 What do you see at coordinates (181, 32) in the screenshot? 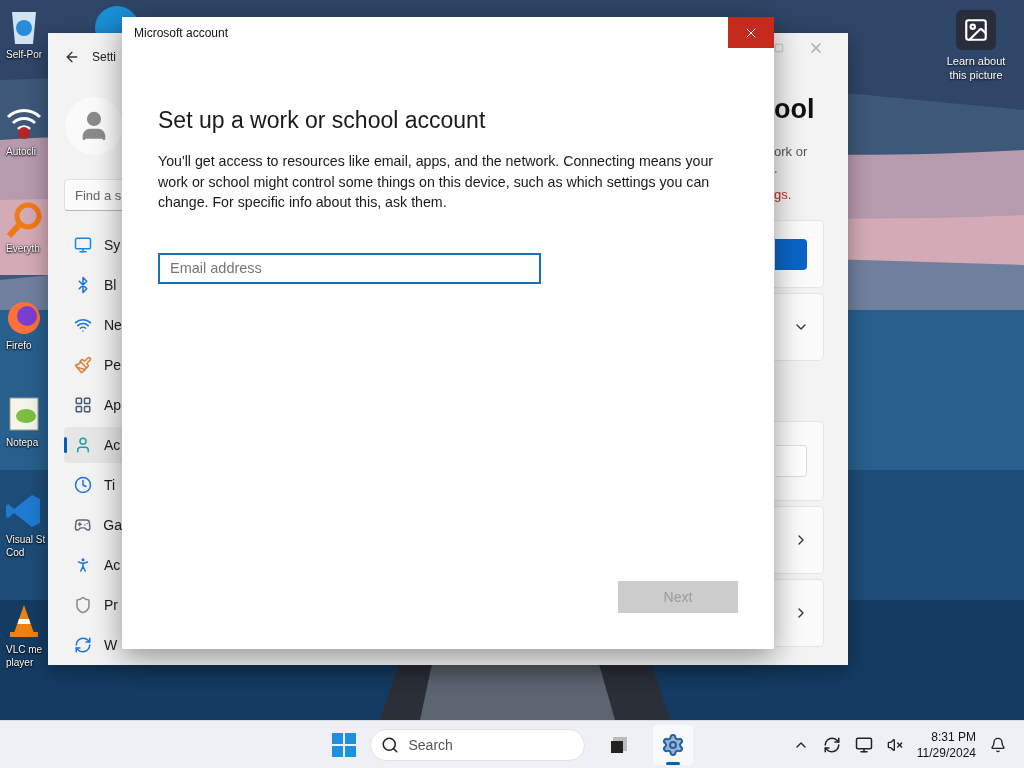
I see `dialog-title: Microsoft account` at bounding box center [181, 32].